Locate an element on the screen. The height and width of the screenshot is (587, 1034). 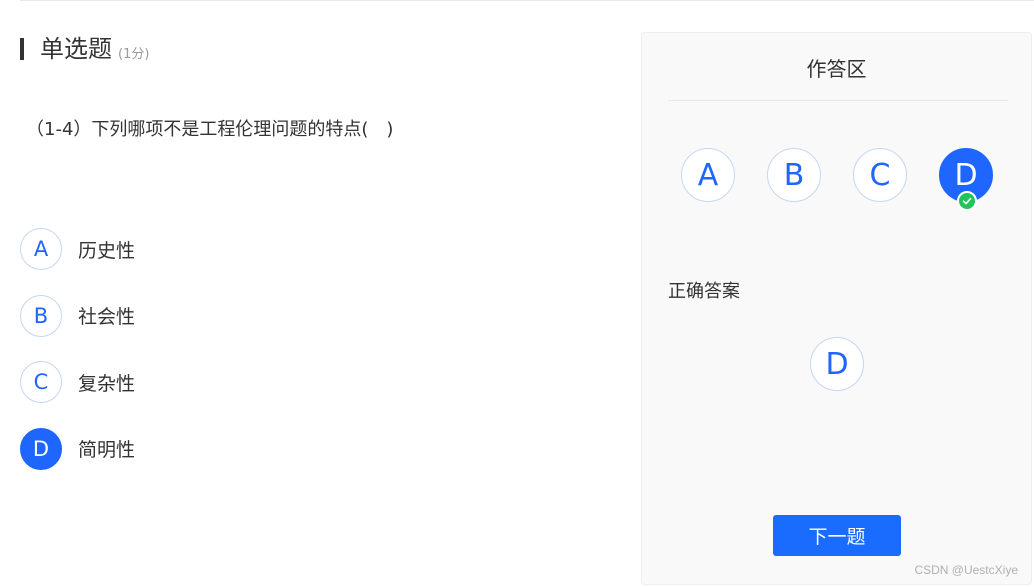
option-a: A 历史性 is located at coordinates (77, 249).